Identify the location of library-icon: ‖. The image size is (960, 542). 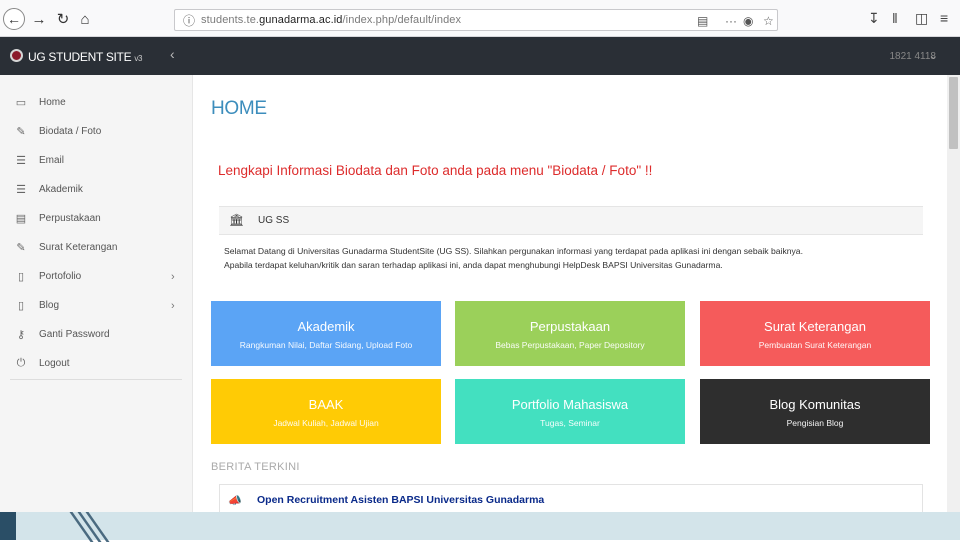
(895, 18).